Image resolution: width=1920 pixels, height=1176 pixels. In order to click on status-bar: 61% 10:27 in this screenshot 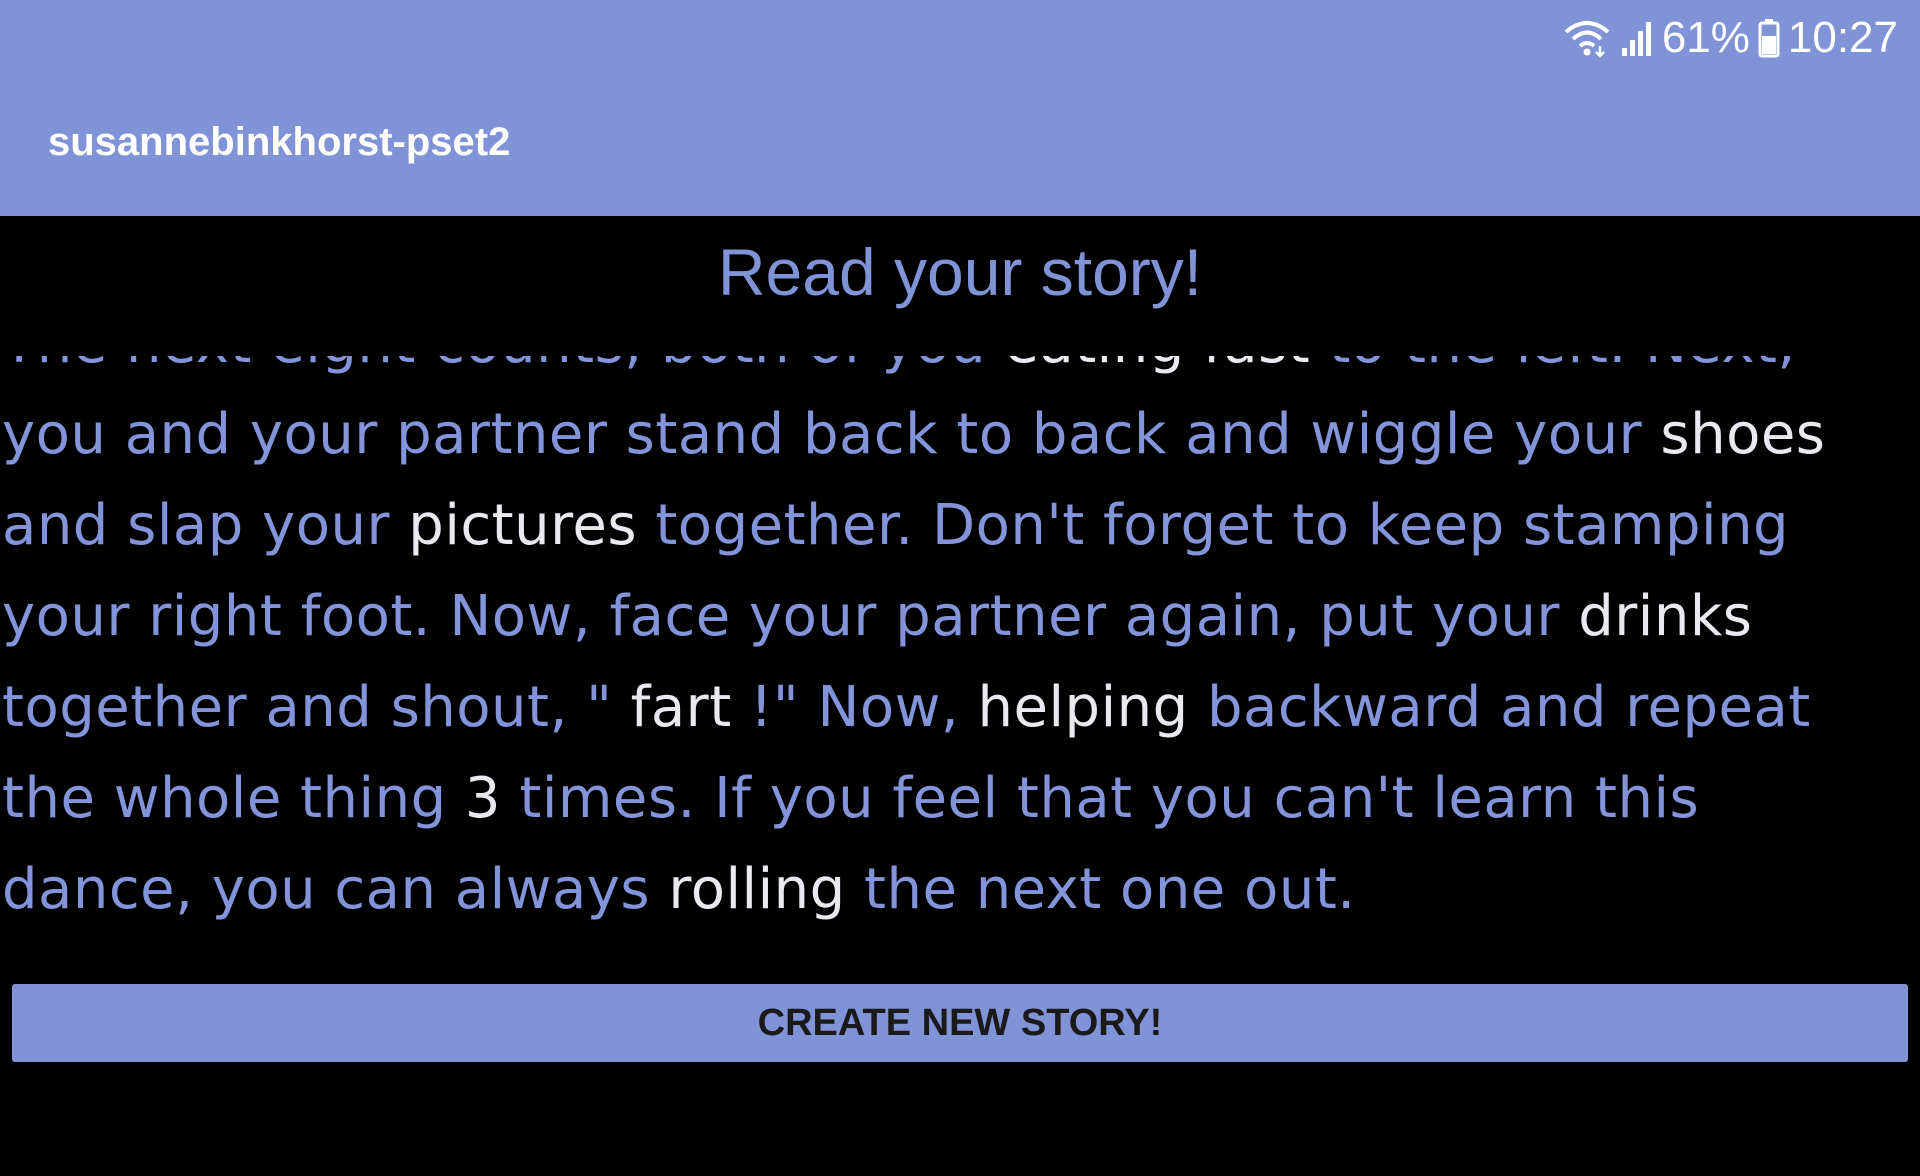, I will do `click(1730, 38)`.